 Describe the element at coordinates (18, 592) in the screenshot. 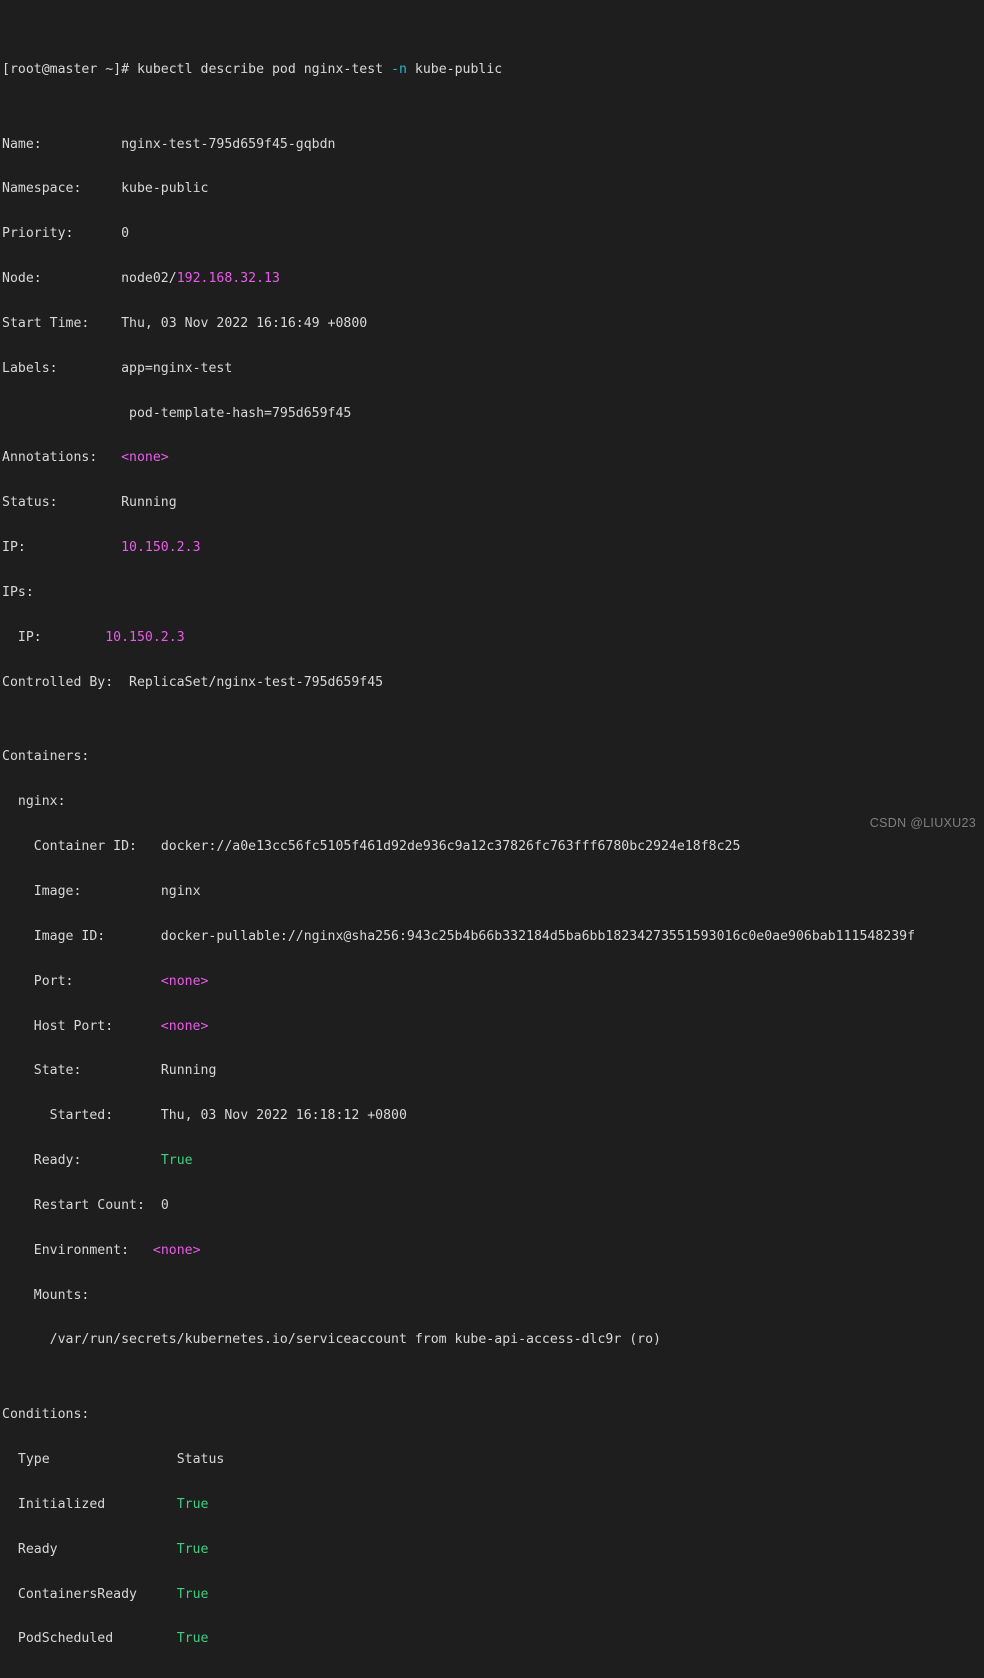

I see `label-ips: IPs:` at that location.